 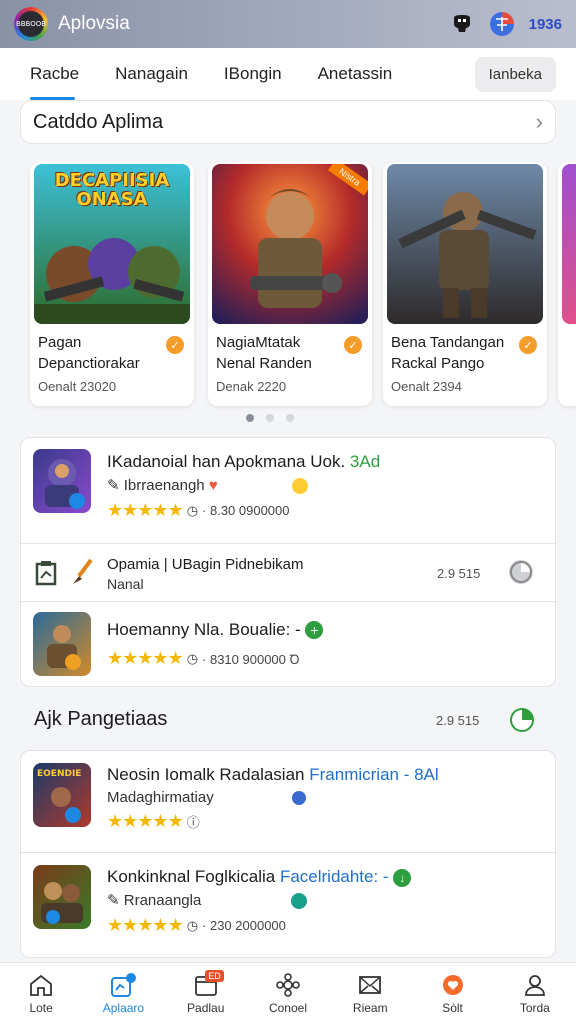 I want to click on clipboard-icon, so click(x=46, y=573).